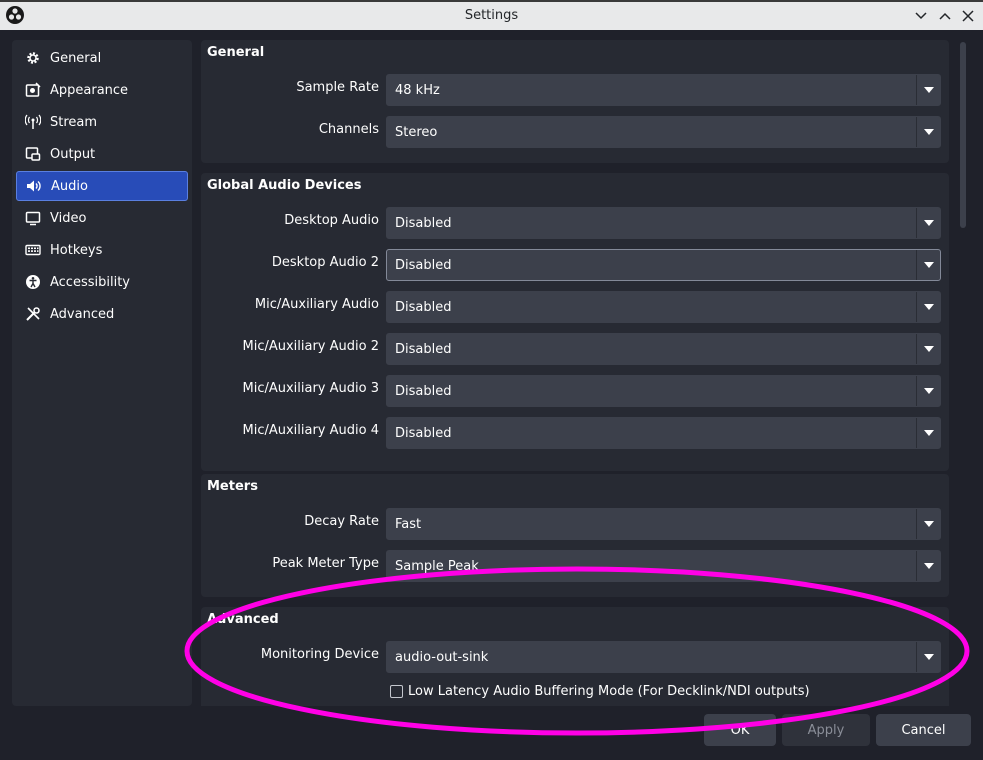 The width and height of the screenshot is (983, 760). What do you see at coordinates (89, 90) in the screenshot?
I see `sidebar-item-label: Appearance` at bounding box center [89, 90].